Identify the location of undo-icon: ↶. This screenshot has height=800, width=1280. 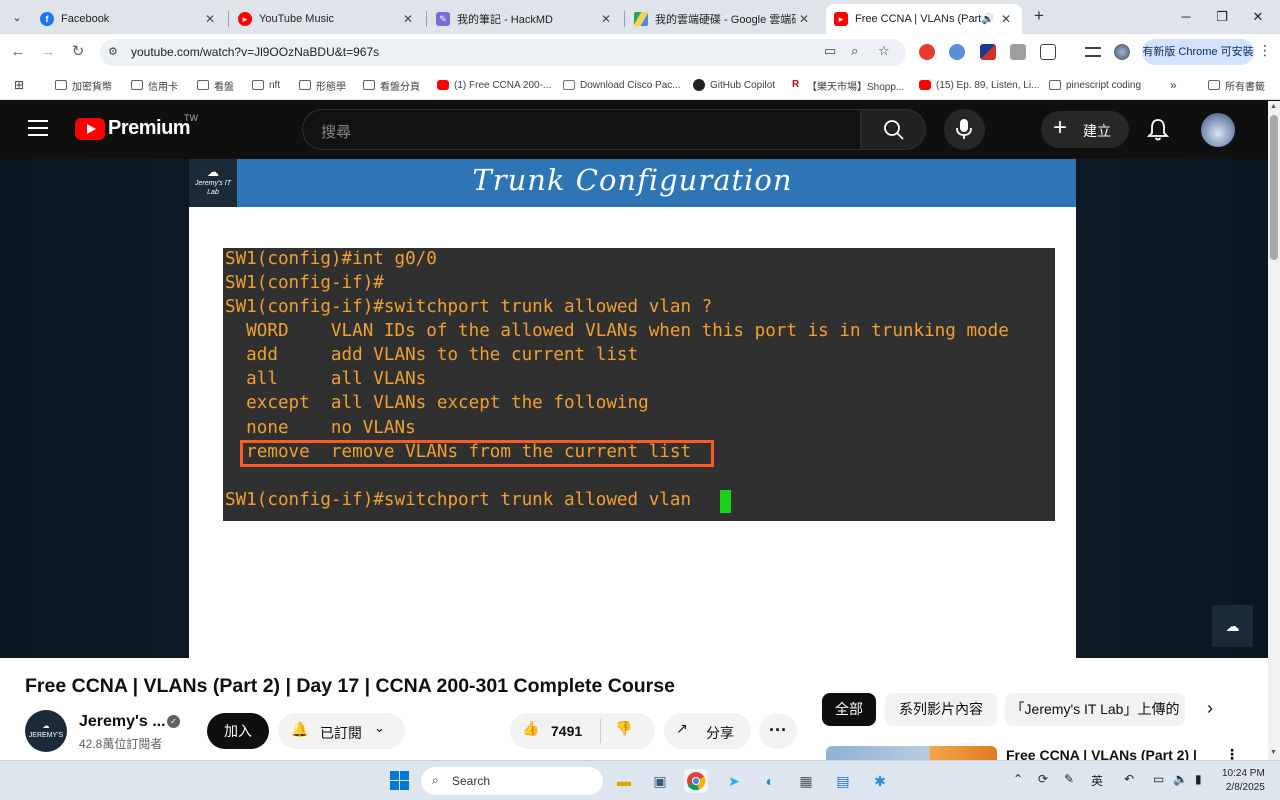
(1129, 779).